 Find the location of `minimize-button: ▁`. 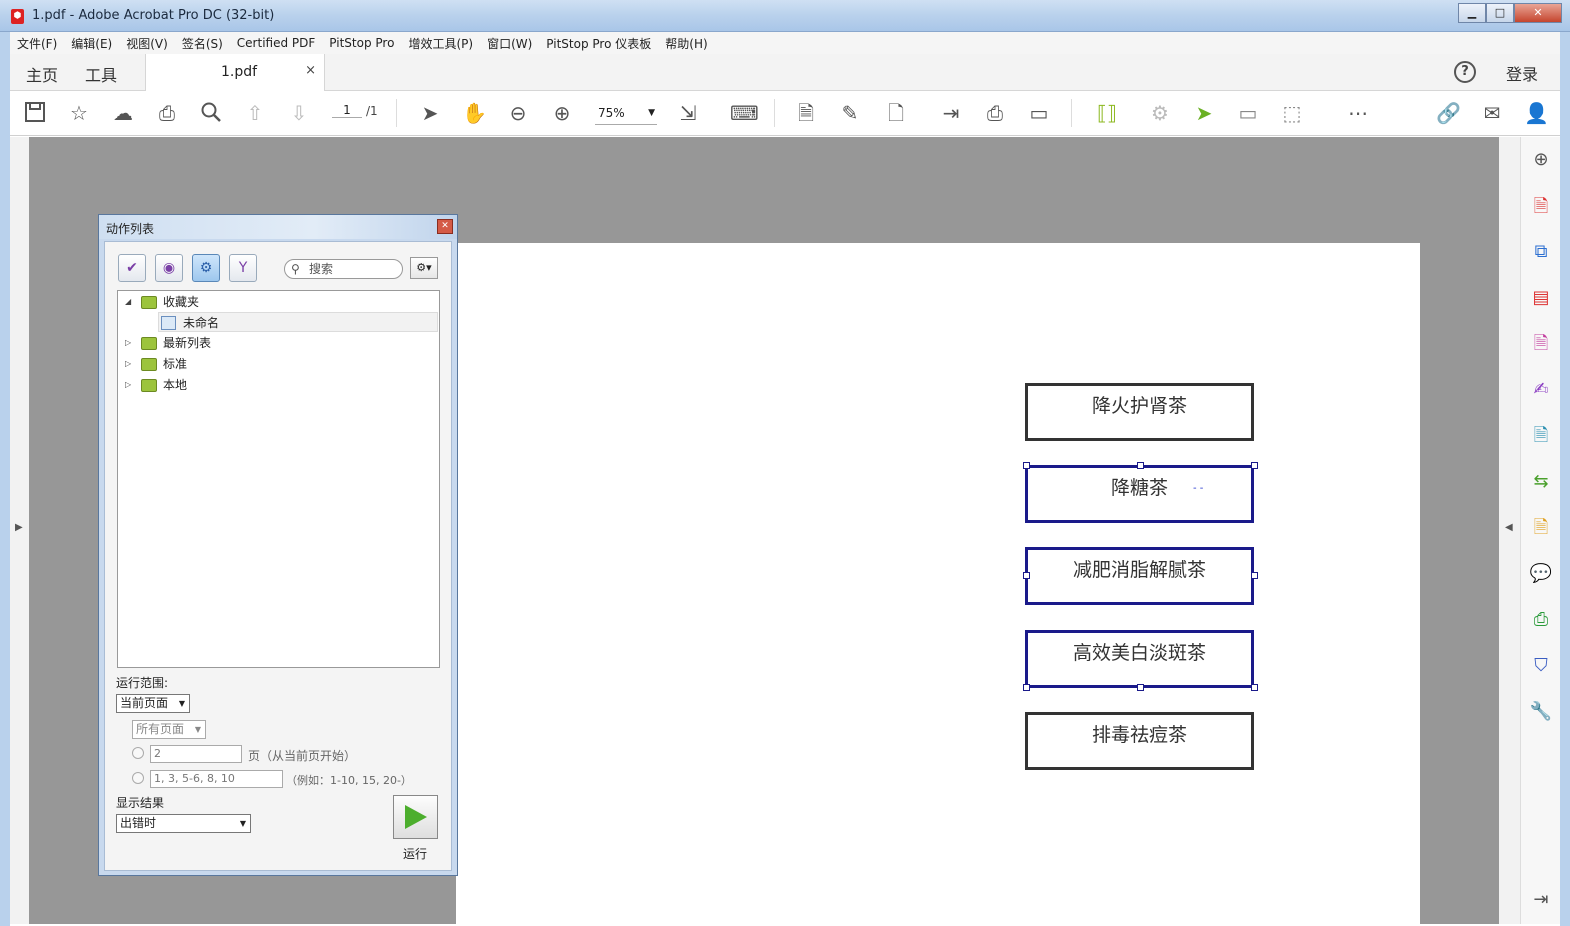

minimize-button: ▁ is located at coordinates (1472, 13).